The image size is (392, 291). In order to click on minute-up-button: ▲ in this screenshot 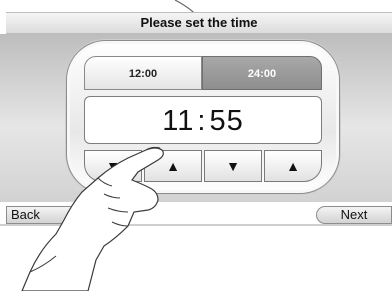, I will do `click(293, 166)`.